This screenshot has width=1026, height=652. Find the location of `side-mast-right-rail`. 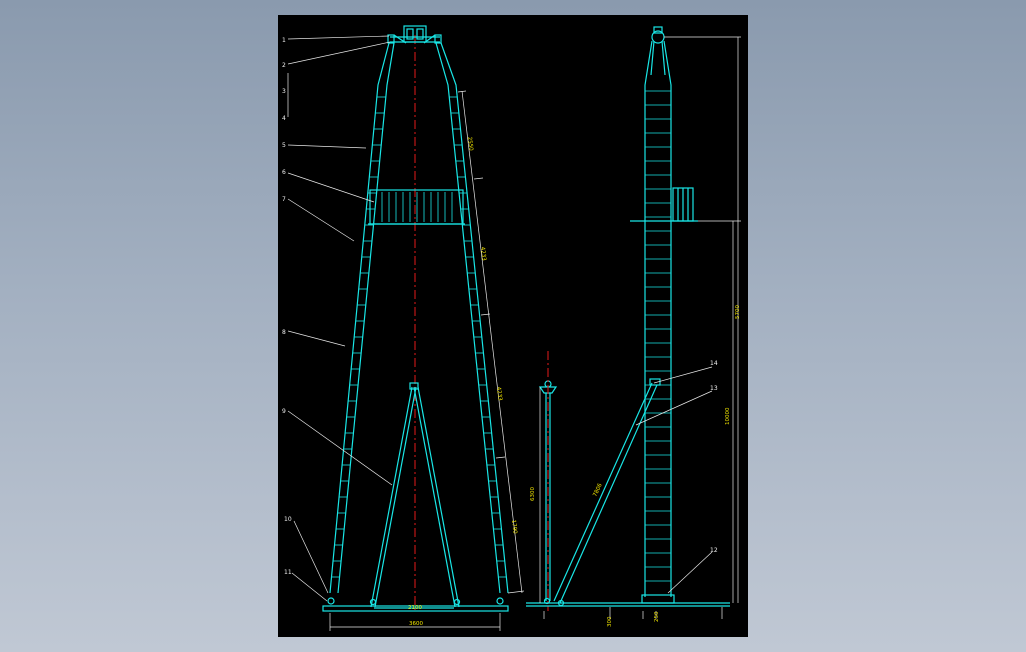

side-mast-right-rail is located at coordinates (667, 318).